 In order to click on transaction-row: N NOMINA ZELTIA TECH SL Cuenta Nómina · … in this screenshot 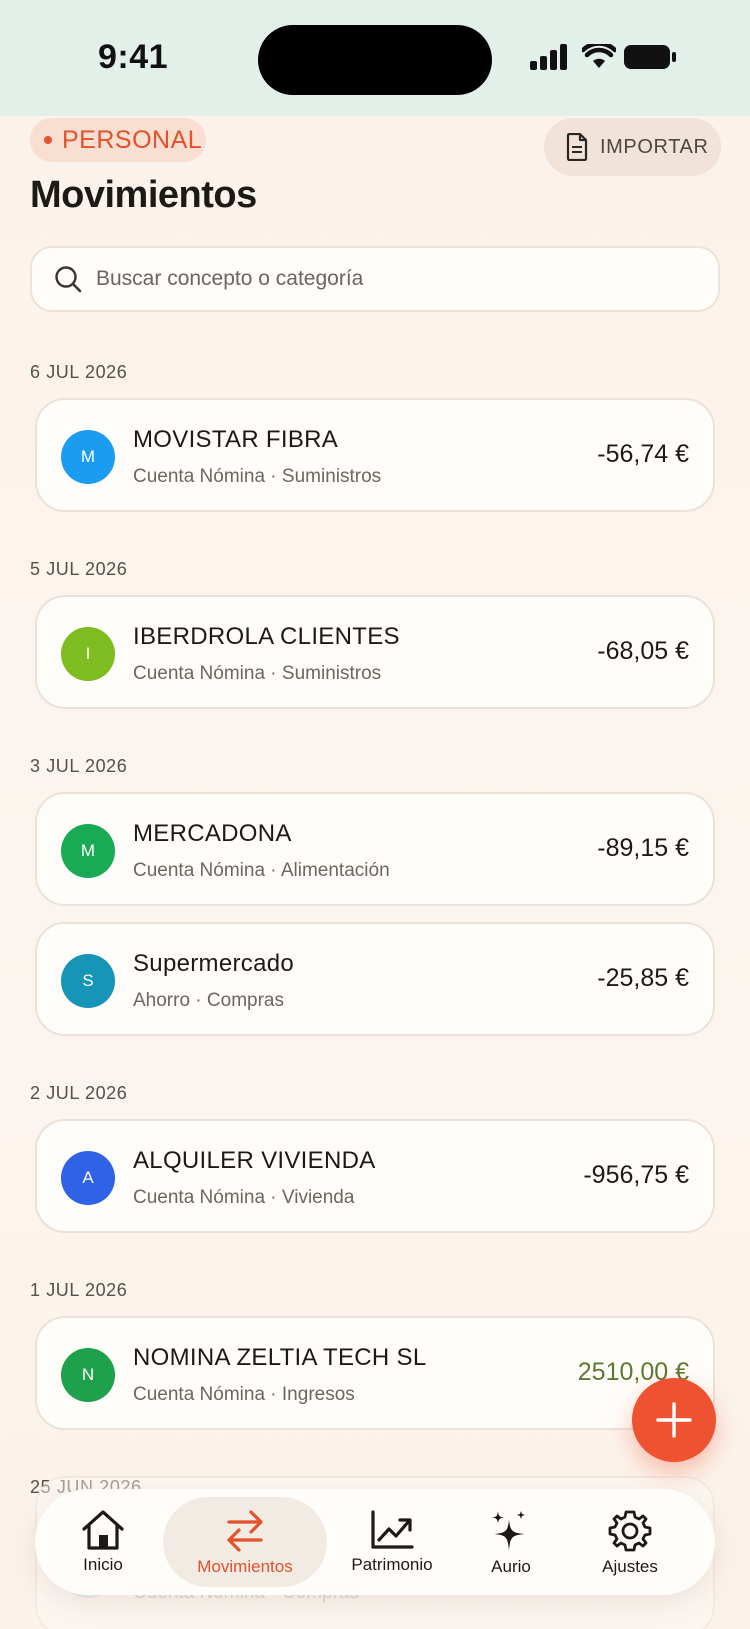, I will do `click(375, 1373)`.